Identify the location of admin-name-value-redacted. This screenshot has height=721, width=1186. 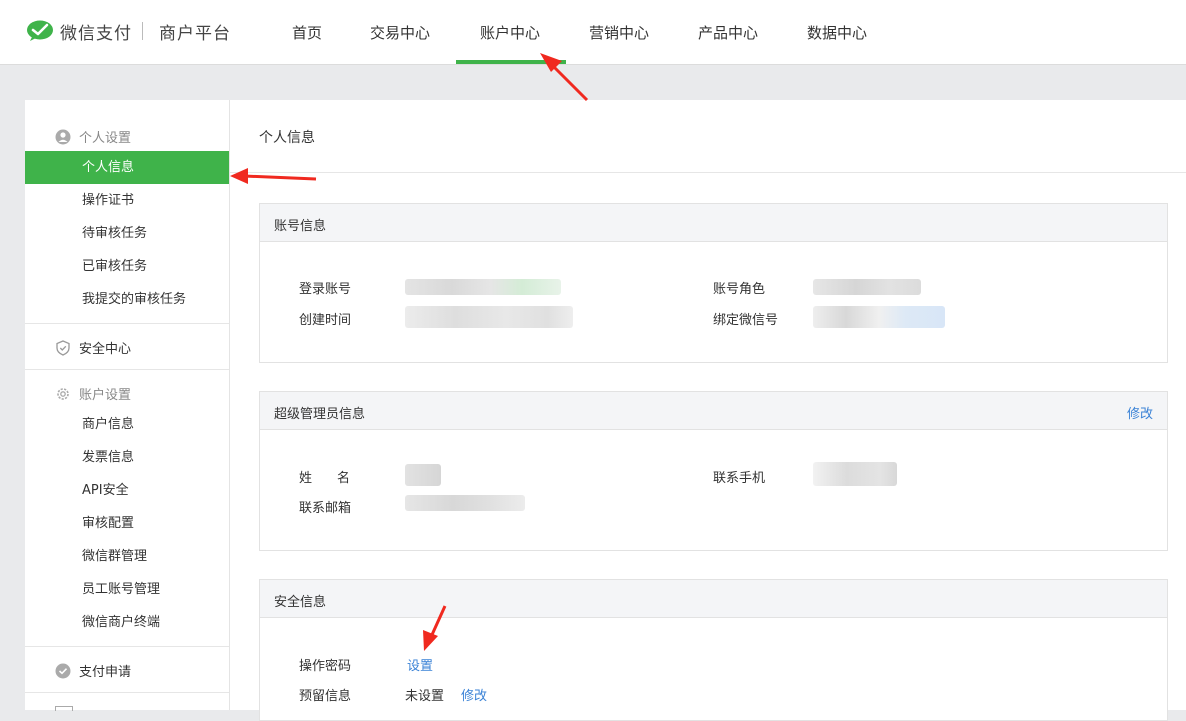
(423, 475).